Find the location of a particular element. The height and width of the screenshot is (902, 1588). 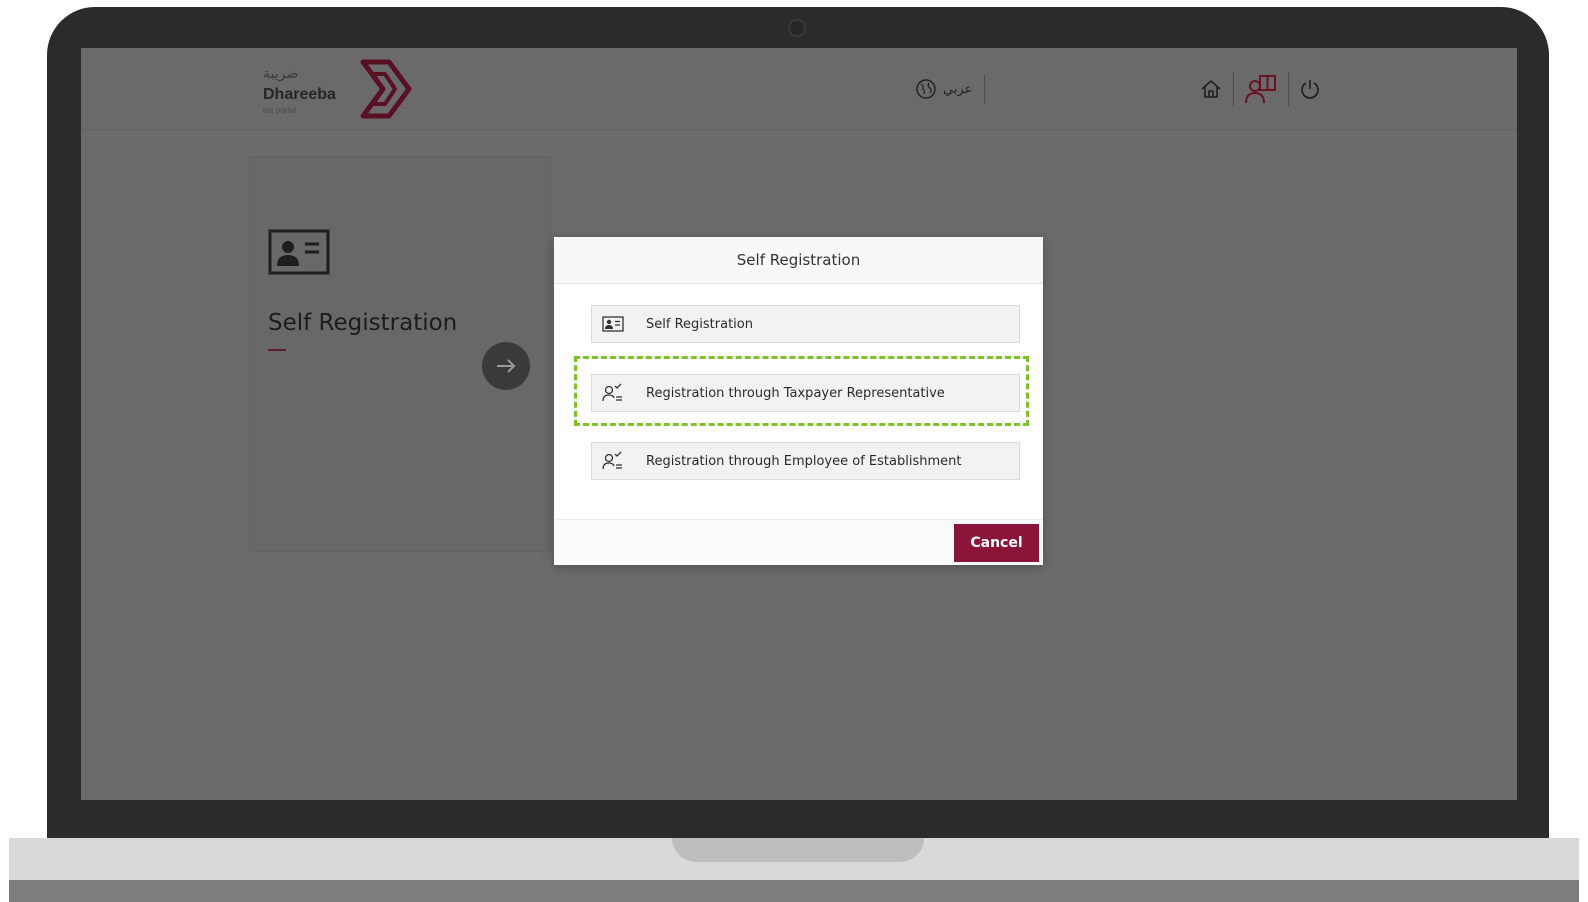

logo-english-text: Dhareeba is located at coordinates (299, 94).